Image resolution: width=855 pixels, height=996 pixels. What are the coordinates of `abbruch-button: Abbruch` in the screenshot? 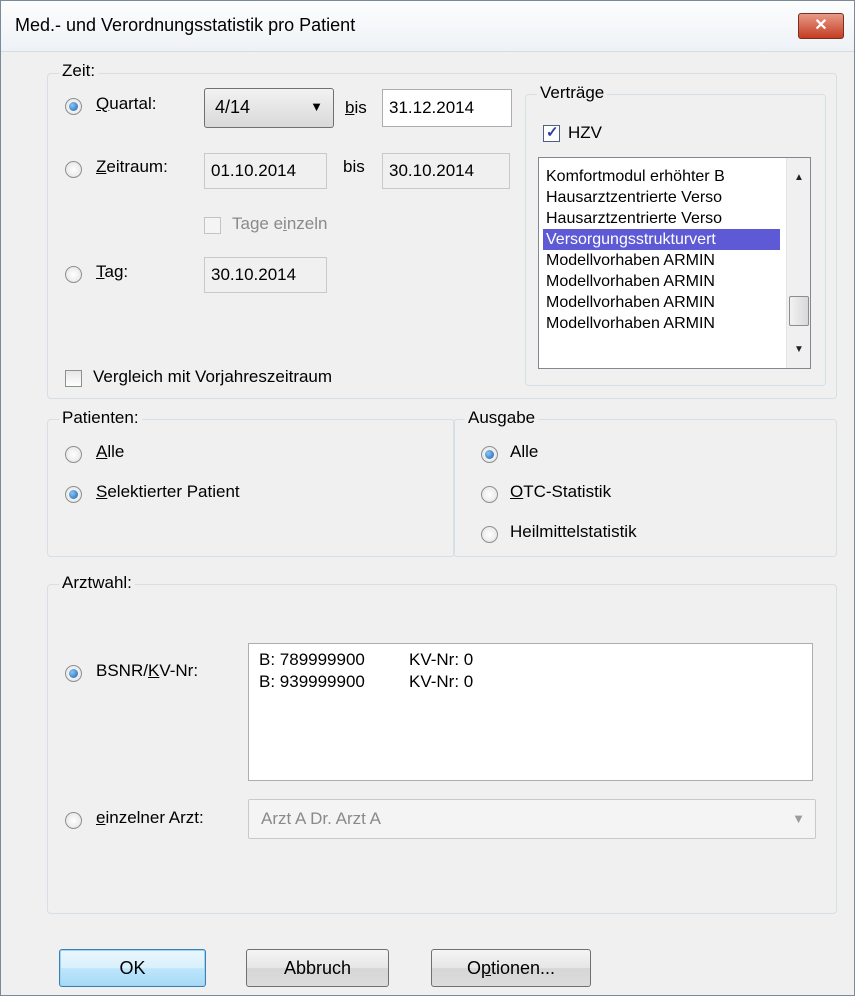 It's located at (317, 968).